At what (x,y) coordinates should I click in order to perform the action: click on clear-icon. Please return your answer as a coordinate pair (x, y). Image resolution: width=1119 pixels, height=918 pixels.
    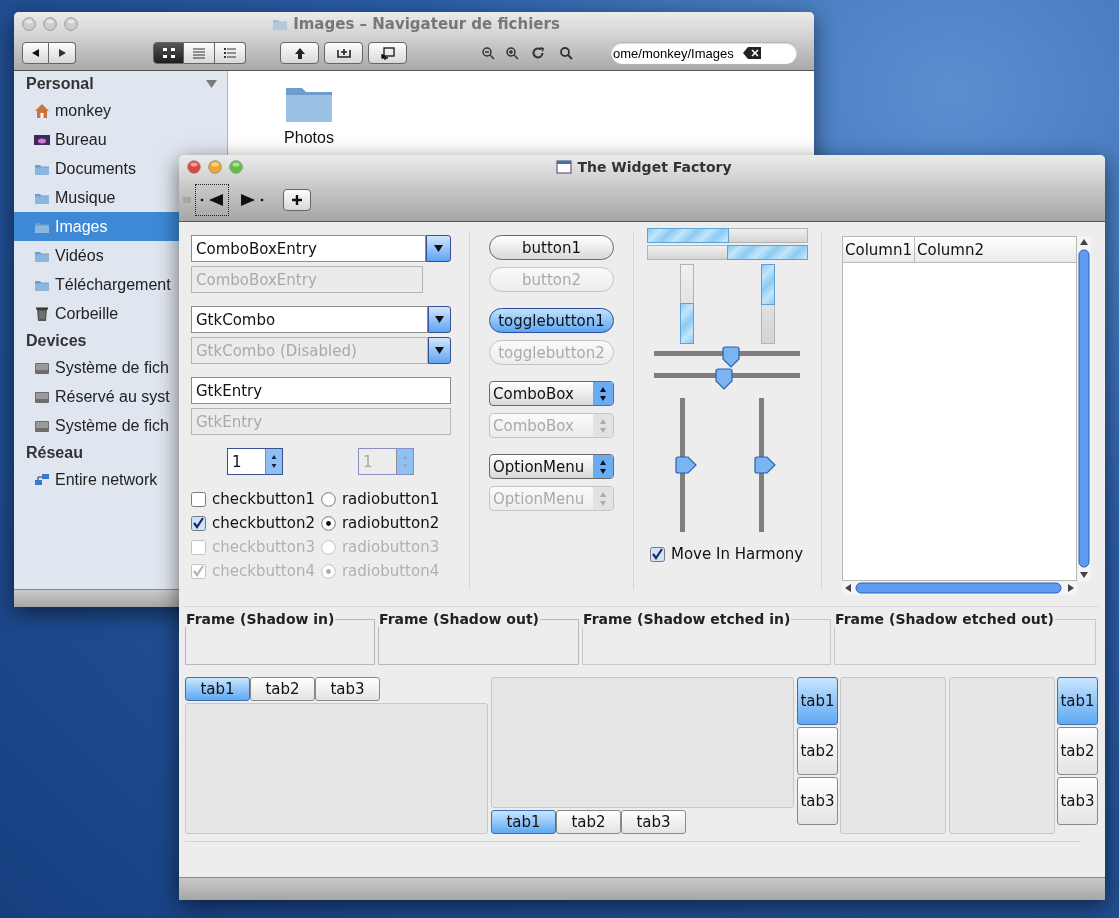
    Looking at the image, I should click on (752, 53).